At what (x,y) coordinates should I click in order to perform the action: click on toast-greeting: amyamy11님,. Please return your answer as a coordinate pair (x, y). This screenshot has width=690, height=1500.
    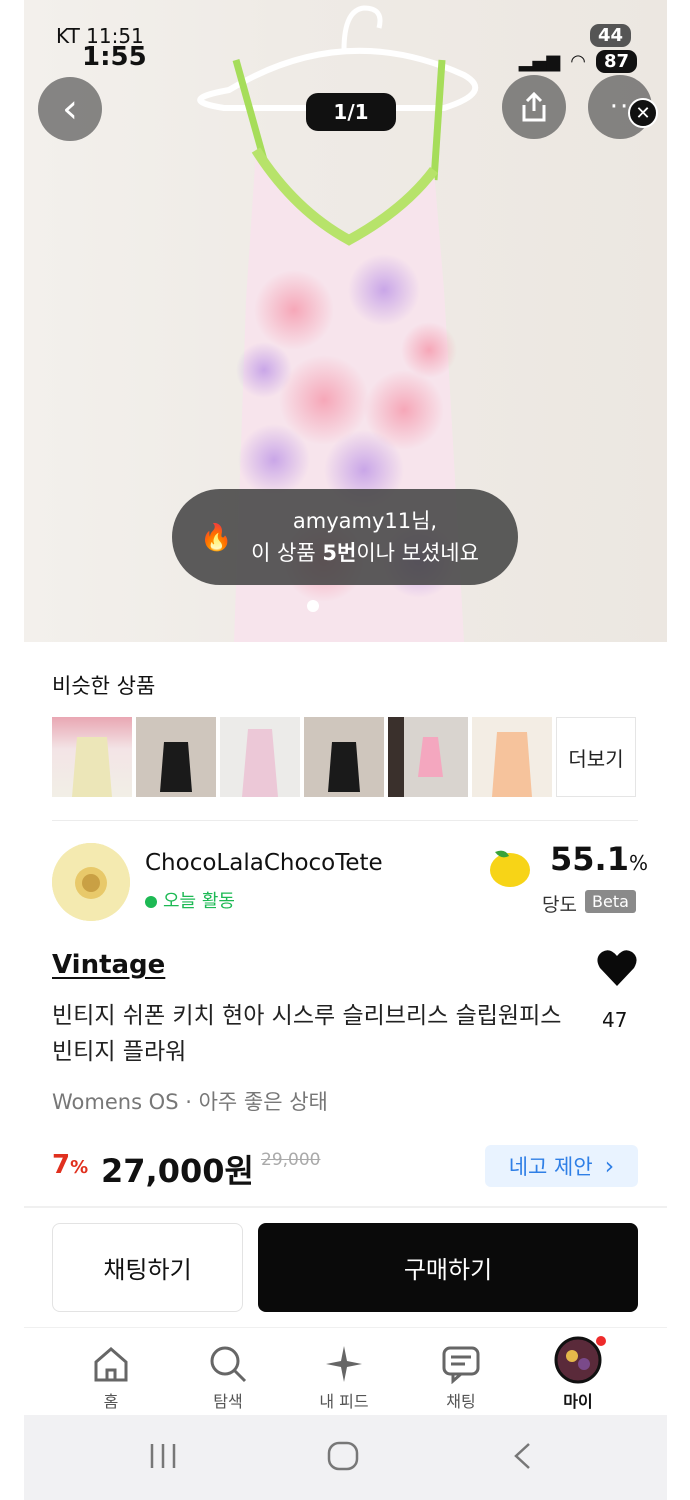
    Looking at the image, I should click on (365, 521).